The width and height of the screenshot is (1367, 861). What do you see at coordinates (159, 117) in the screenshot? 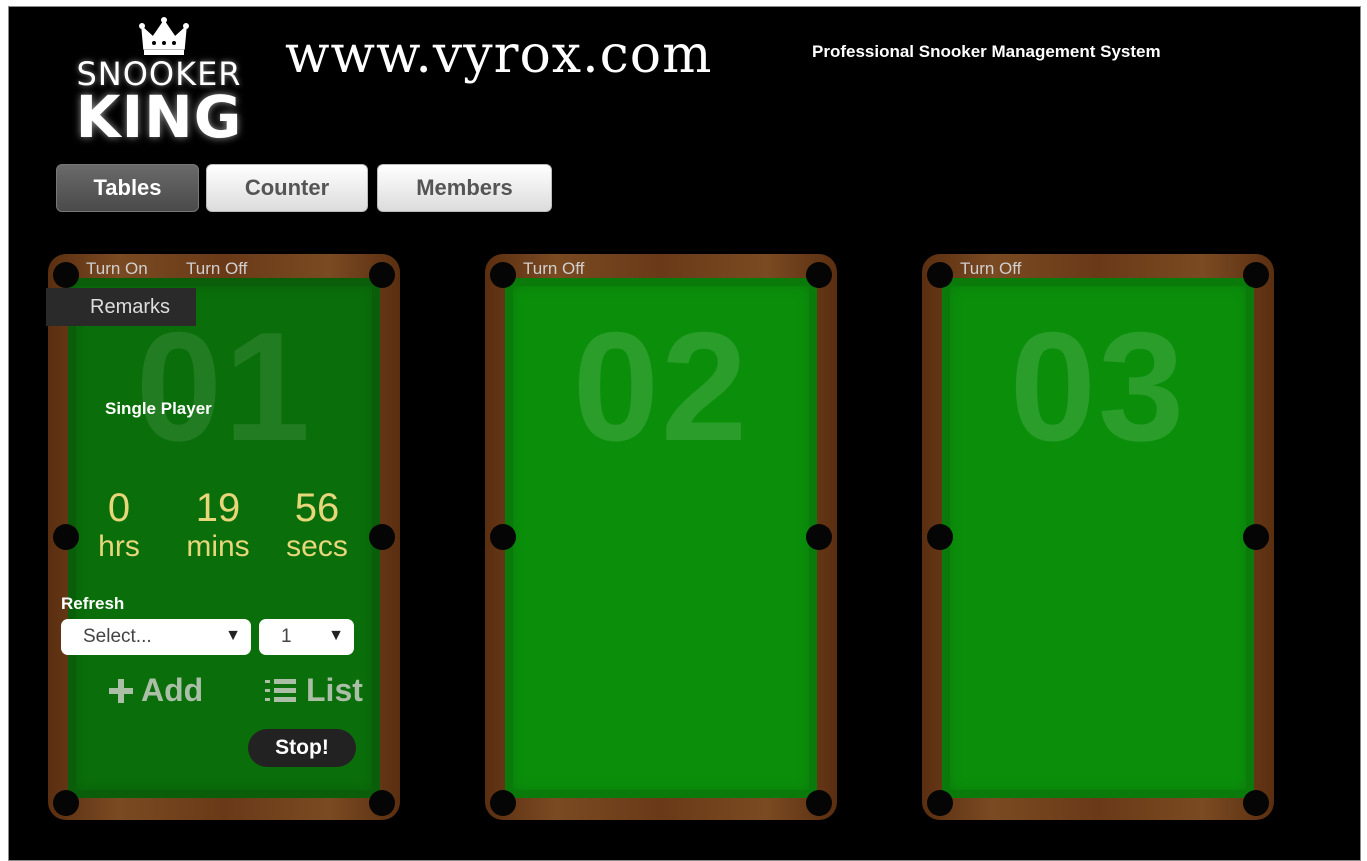
I see `logo-text-king: KING` at bounding box center [159, 117].